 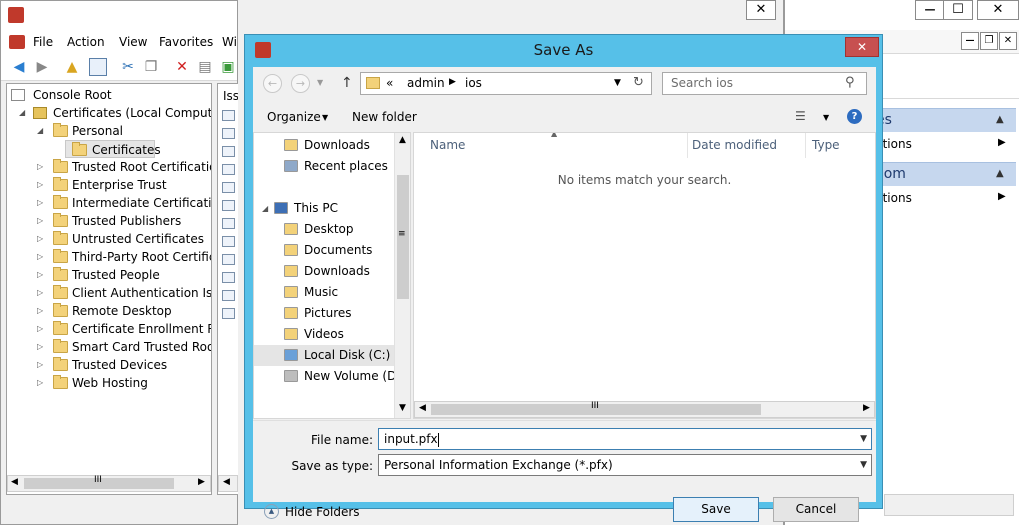 What do you see at coordinates (325, 117) in the screenshot?
I see `organize-dropdown-icon: ▼` at bounding box center [325, 117].